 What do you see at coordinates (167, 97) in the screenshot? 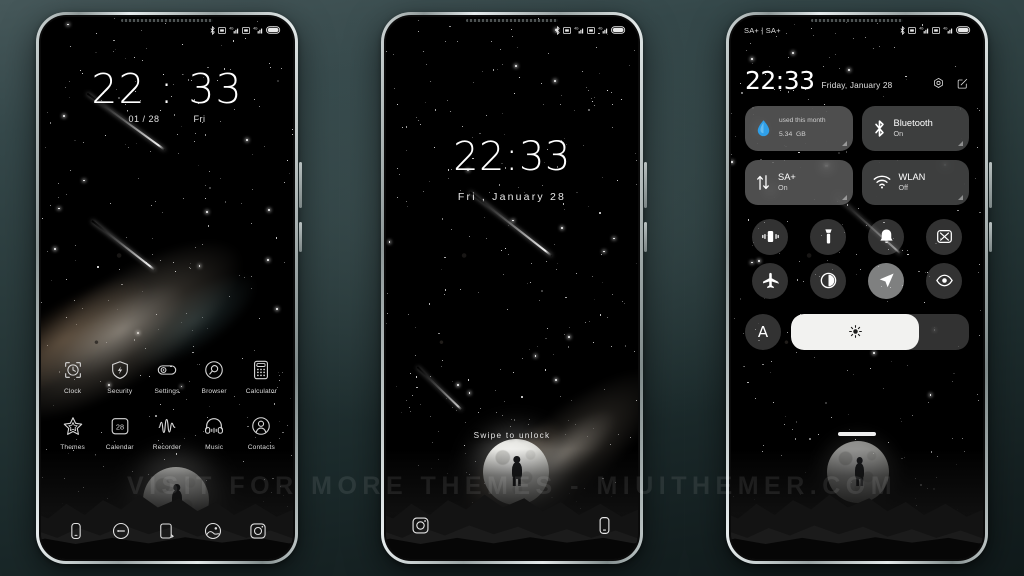
I see `home-clock-widget: 22 : 33 01 / 28 Fri` at bounding box center [167, 97].